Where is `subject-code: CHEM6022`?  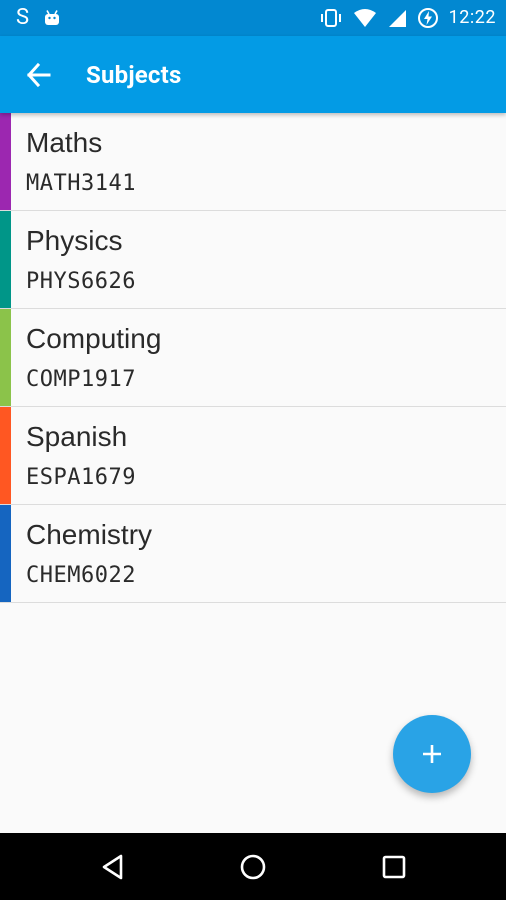
subject-code: CHEM6022 is located at coordinates (81, 575).